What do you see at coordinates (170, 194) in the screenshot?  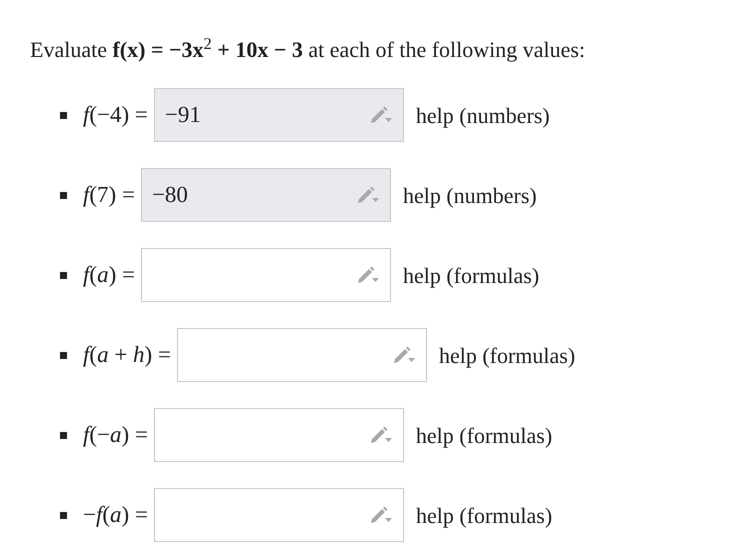 I see `answer-value: −80` at bounding box center [170, 194].